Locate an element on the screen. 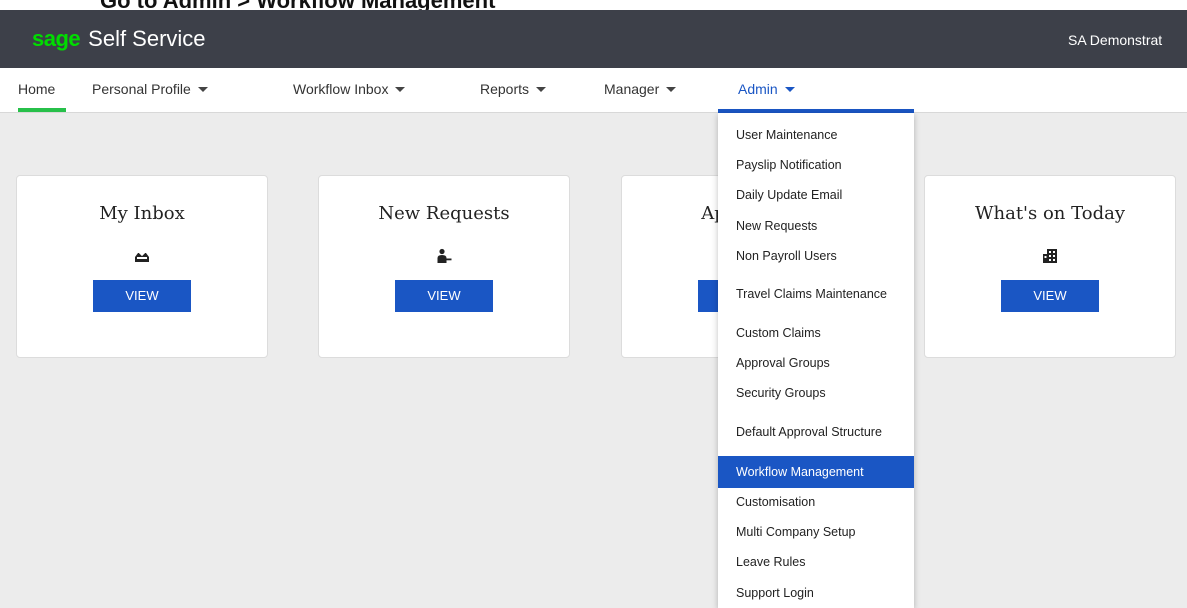 This screenshot has width=1187, height=608. menu-item-new-requests: New Requests is located at coordinates (816, 226).